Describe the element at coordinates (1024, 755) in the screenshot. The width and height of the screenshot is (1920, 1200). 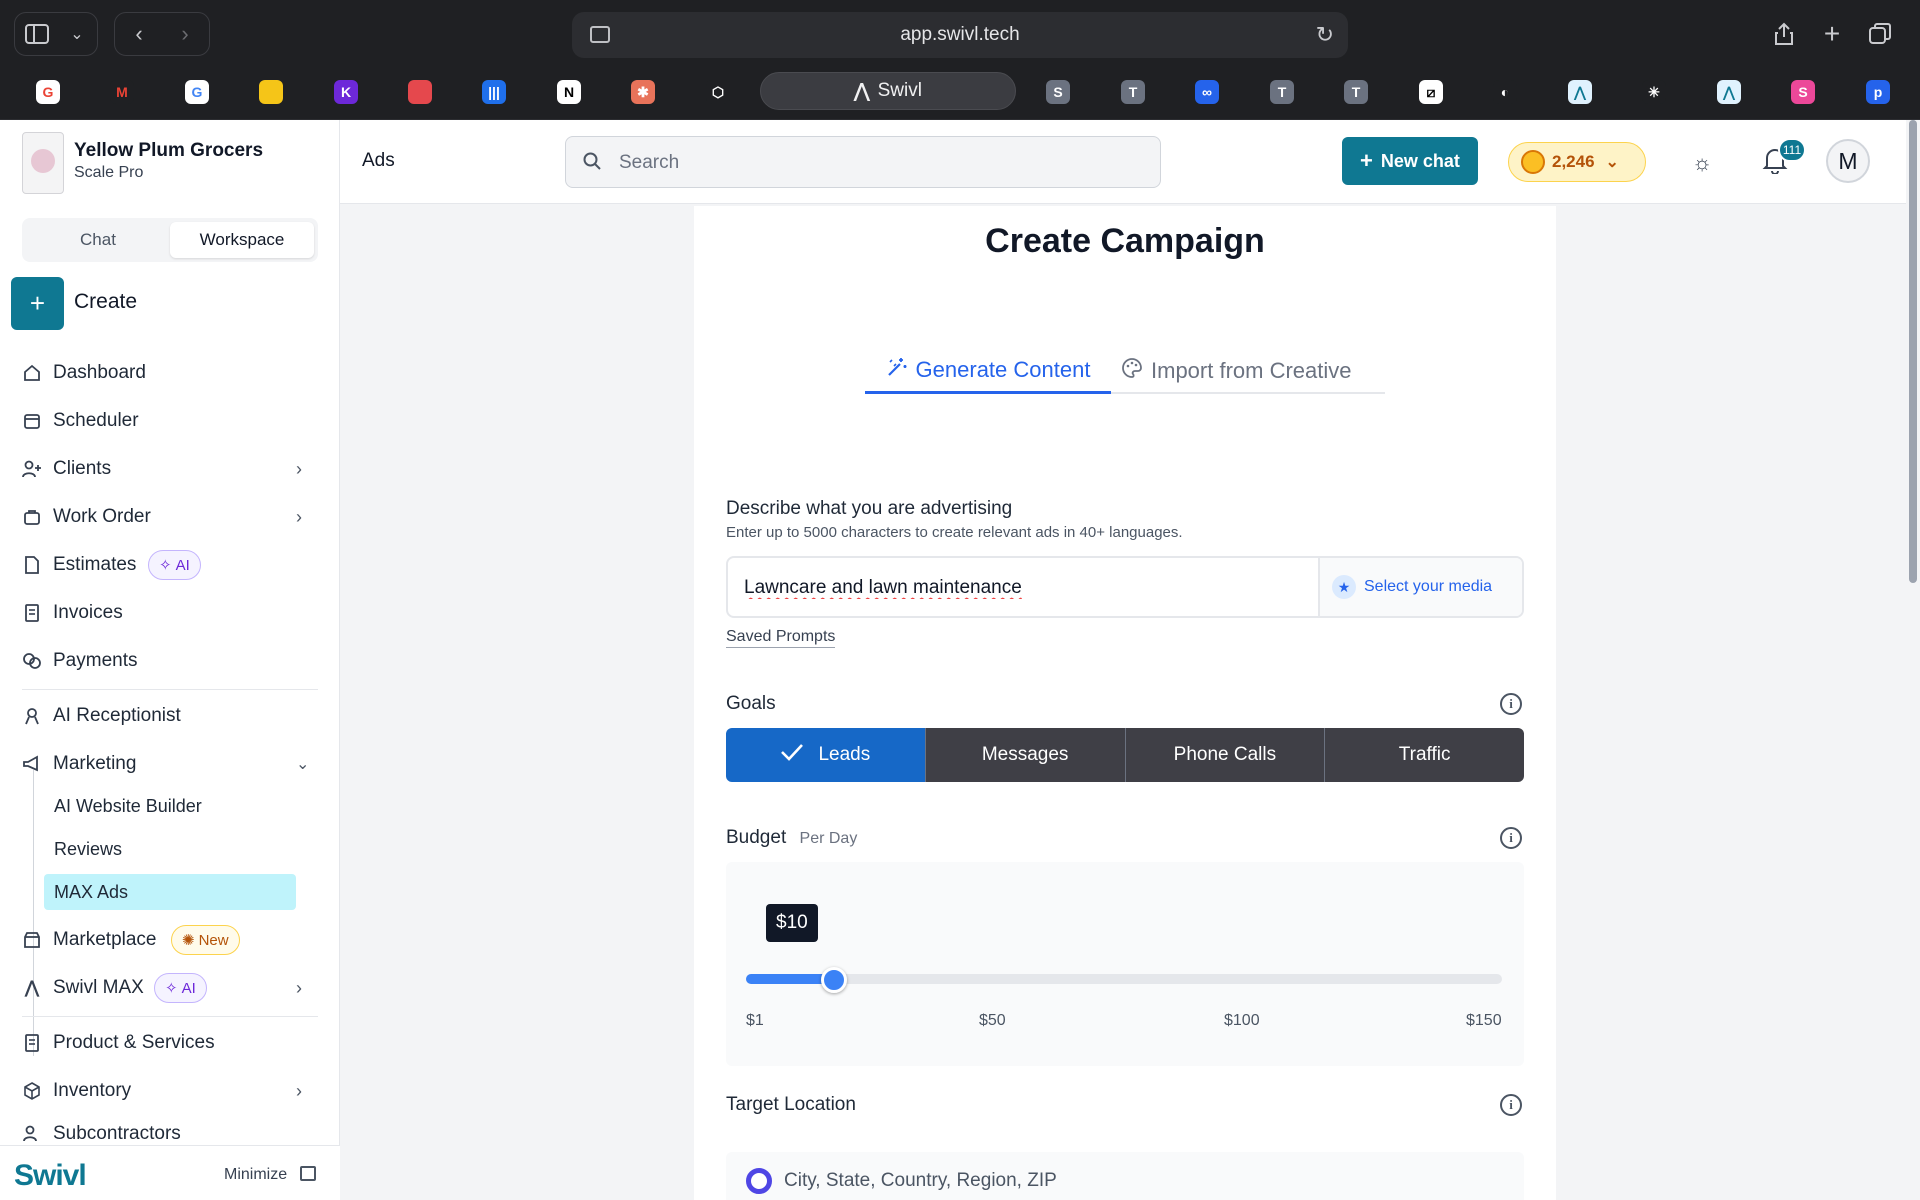
I see `goal-messages: Messages` at that location.